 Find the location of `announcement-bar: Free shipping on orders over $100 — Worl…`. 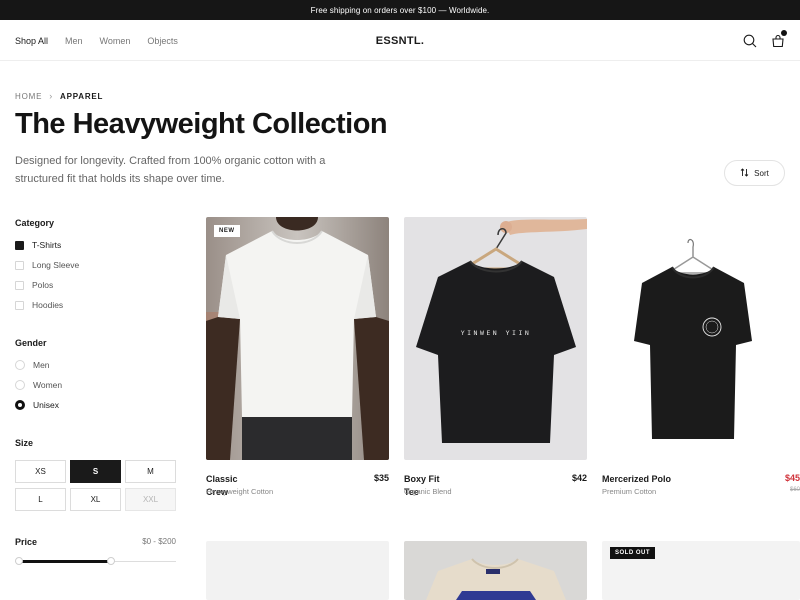

announcement-bar: Free shipping on orders over $100 — Worl… is located at coordinates (400, 10).